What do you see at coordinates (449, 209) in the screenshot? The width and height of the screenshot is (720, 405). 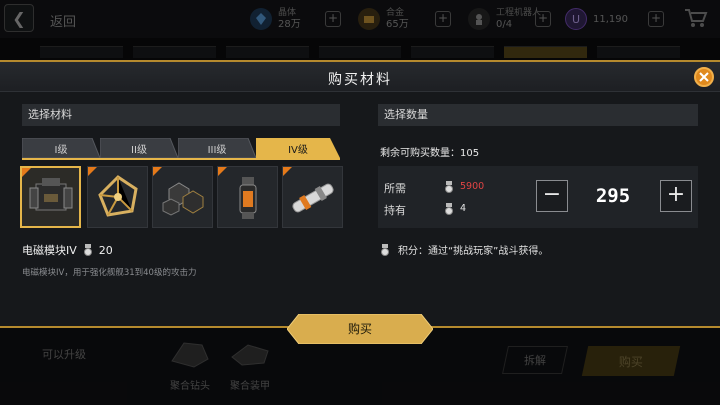 I see `owned-medal-icon` at bounding box center [449, 209].